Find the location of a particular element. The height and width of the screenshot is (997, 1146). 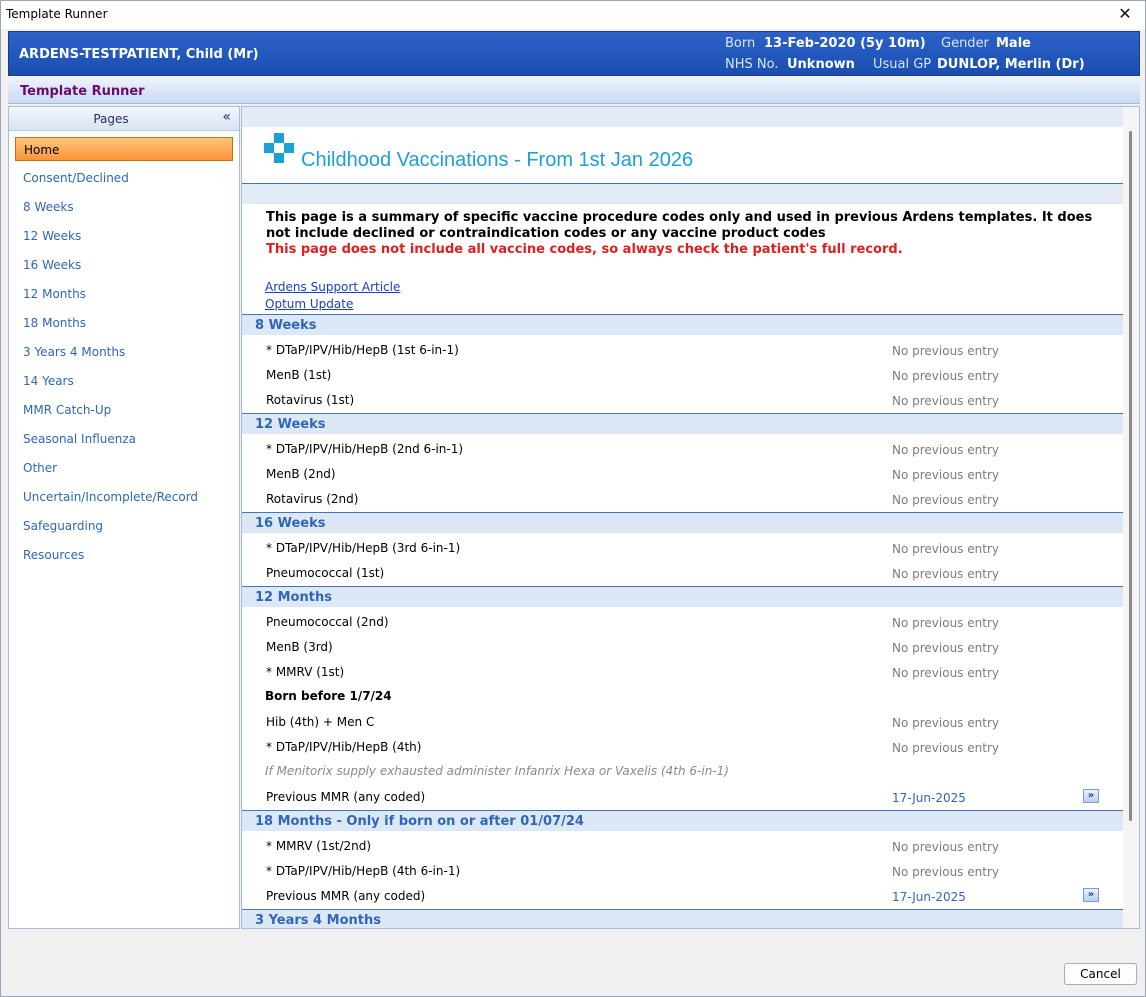

pages-header: Pages « is located at coordinates (124, 119).